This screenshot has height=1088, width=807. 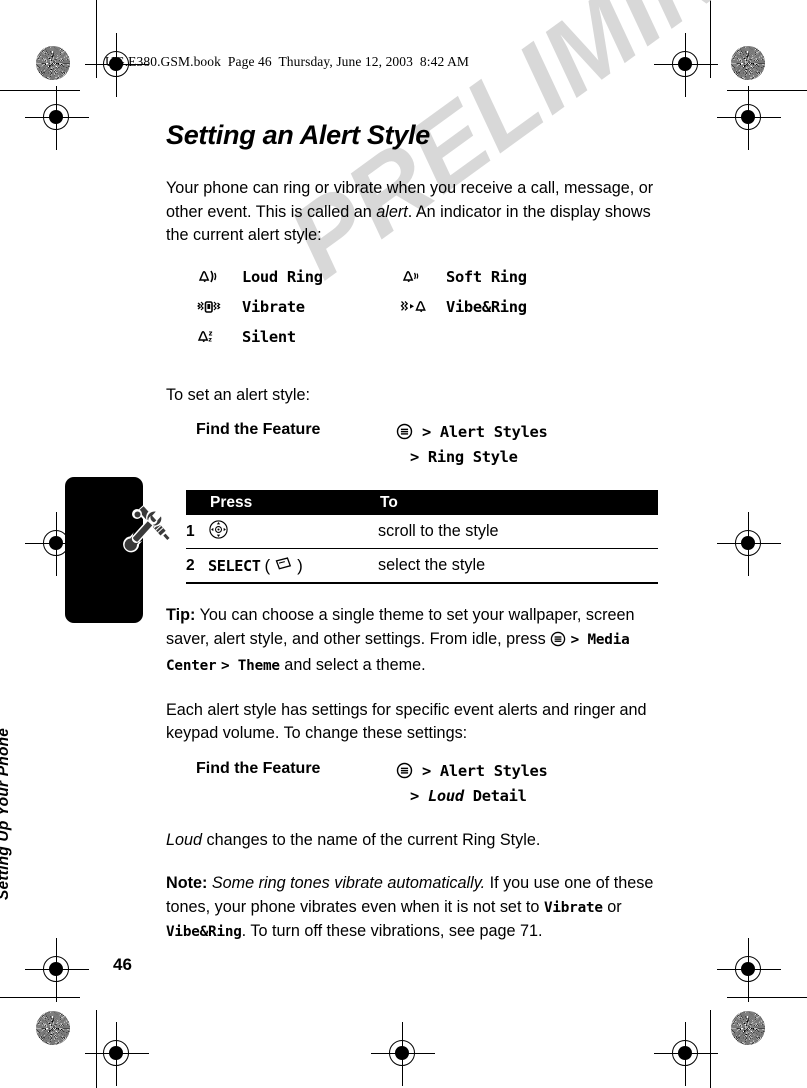 What do you see at coordinates (210, 339) in the screenshot?
I see `svg-text: z` at bounding box center [210, 339].